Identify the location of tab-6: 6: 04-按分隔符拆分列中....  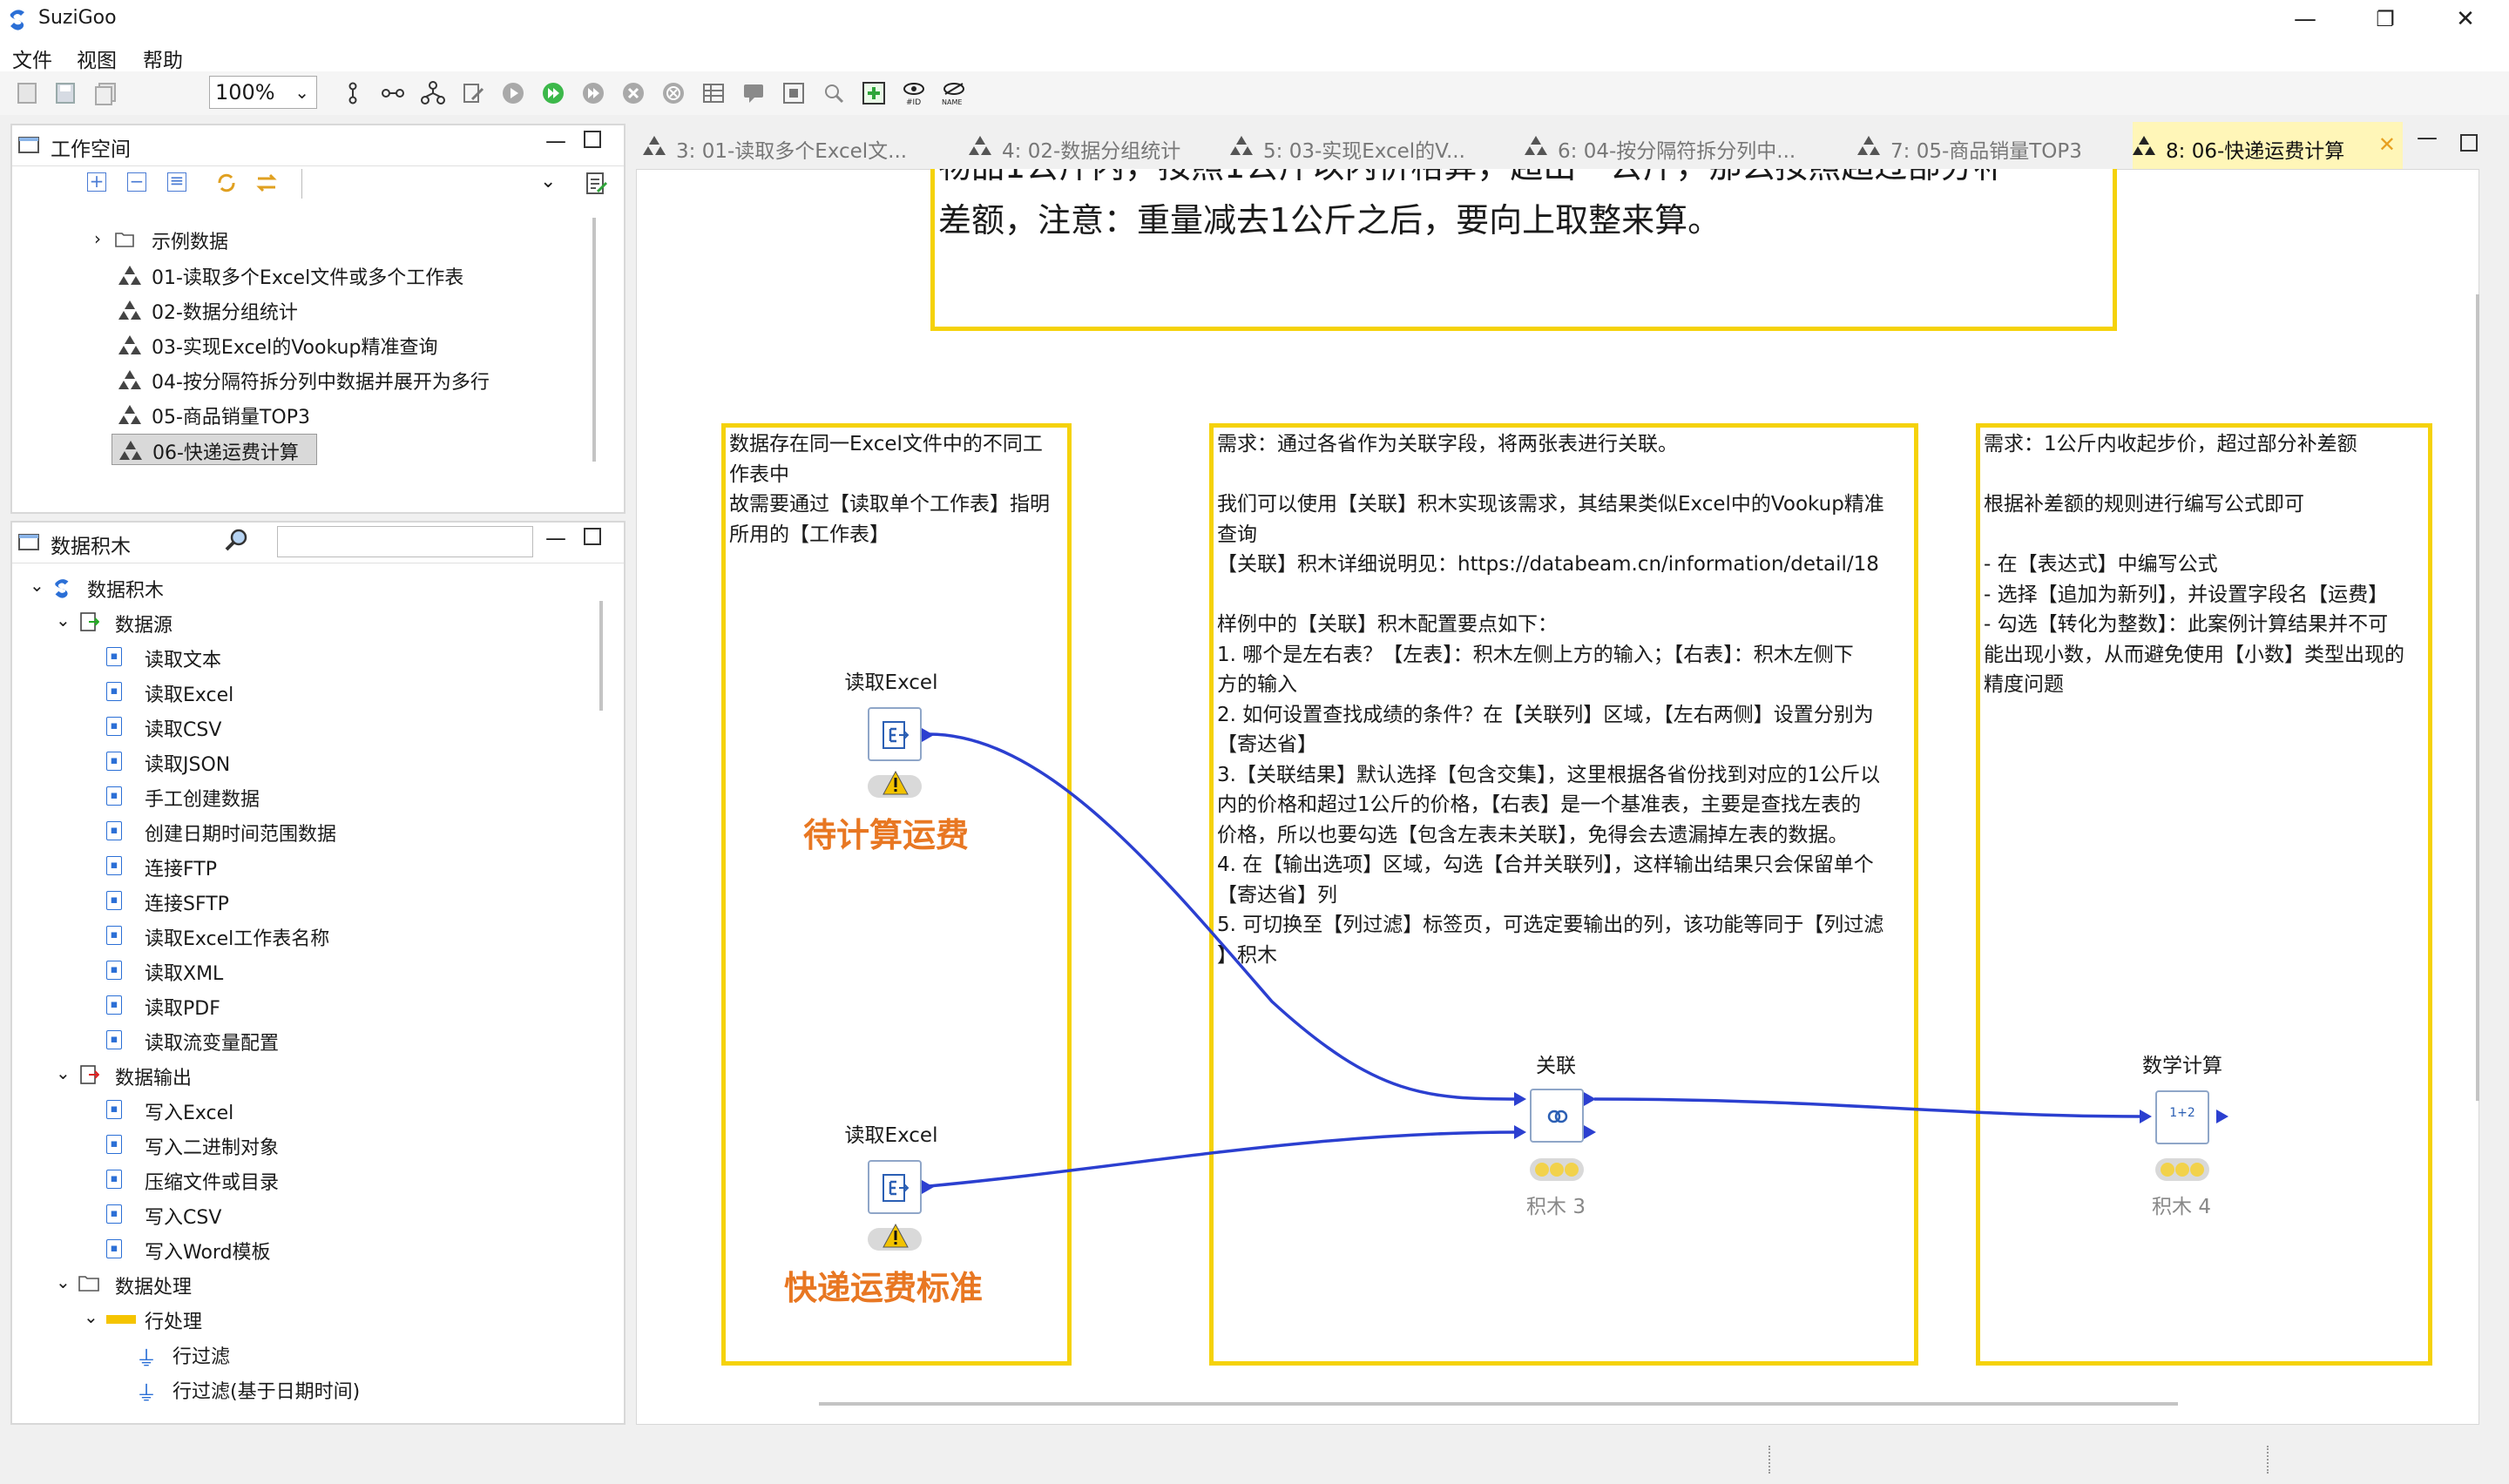
(1686, 145).